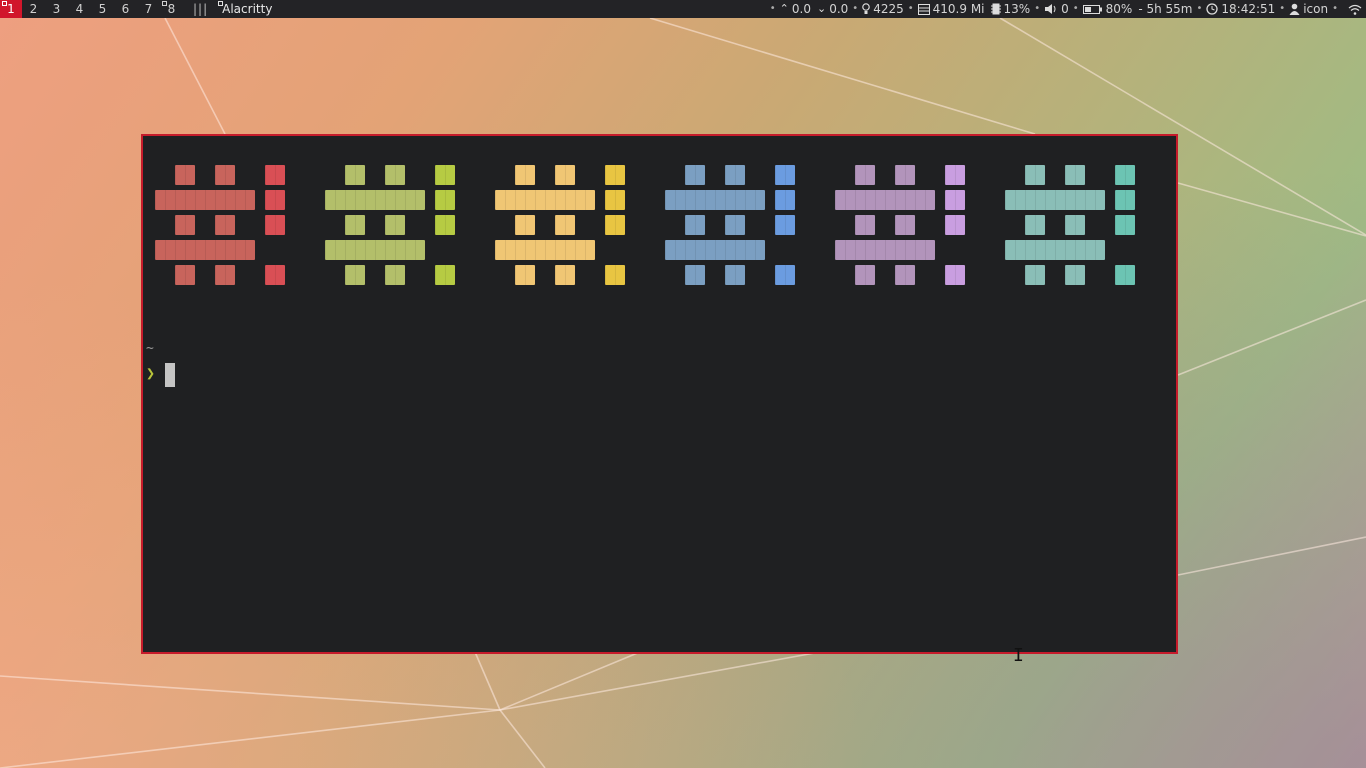 The height and width of the screenshot is (768, 1366). I want to click on cpu-status: 13%, so click(1010, 9).